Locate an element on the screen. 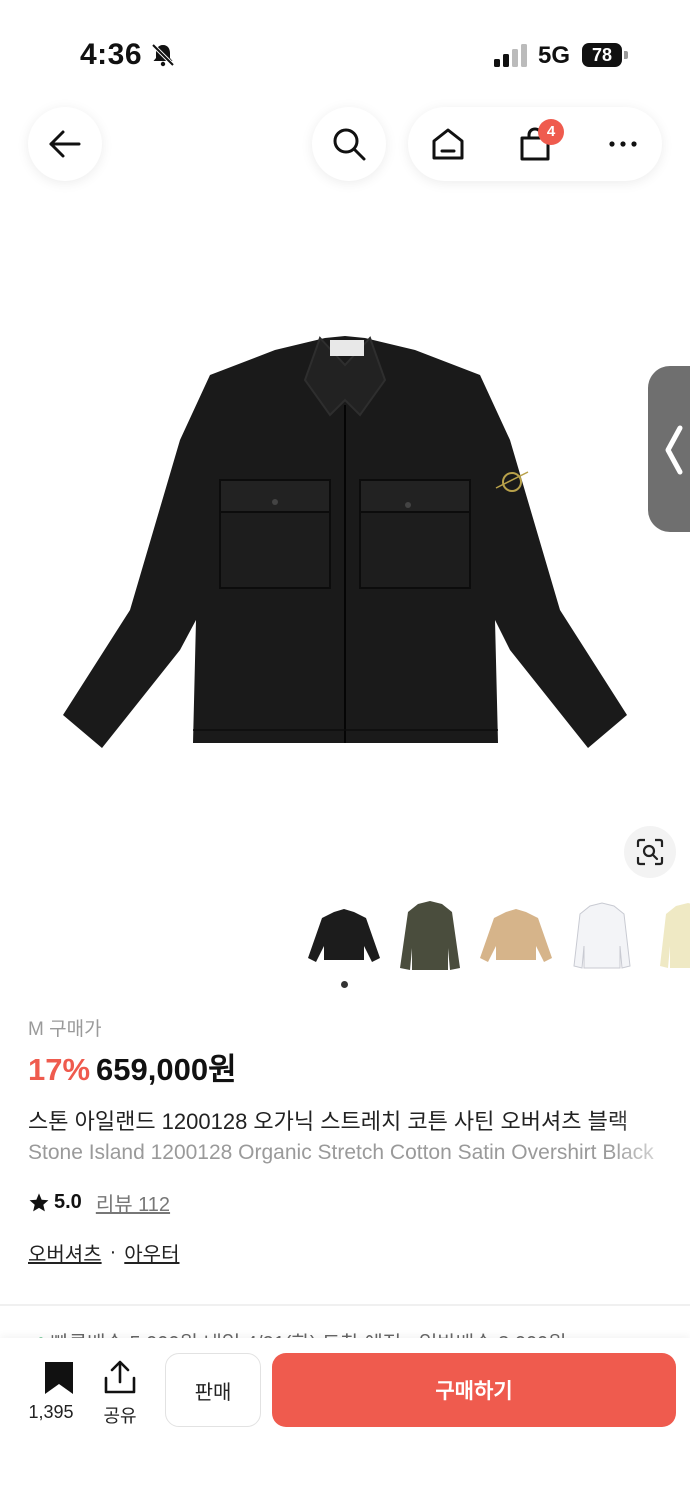  back-button is located at coordinates (65, 144).